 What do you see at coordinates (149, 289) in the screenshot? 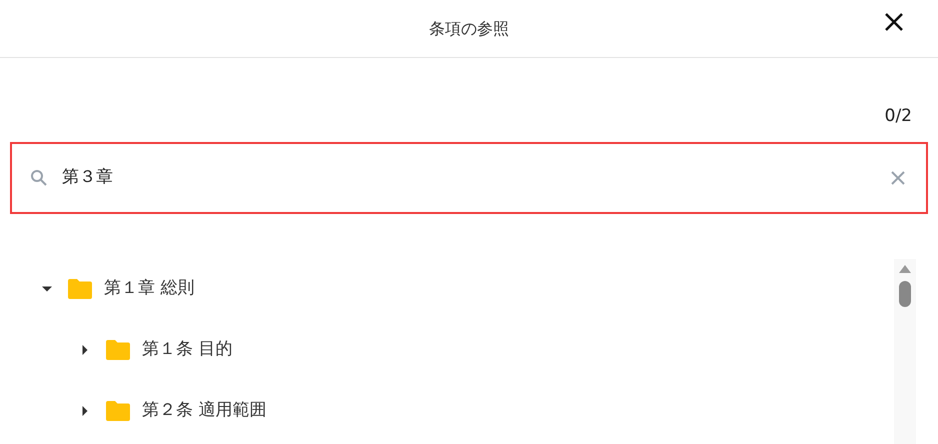
I see `tree-item-label: 第１章 総則` at bounding box center [149, 289].